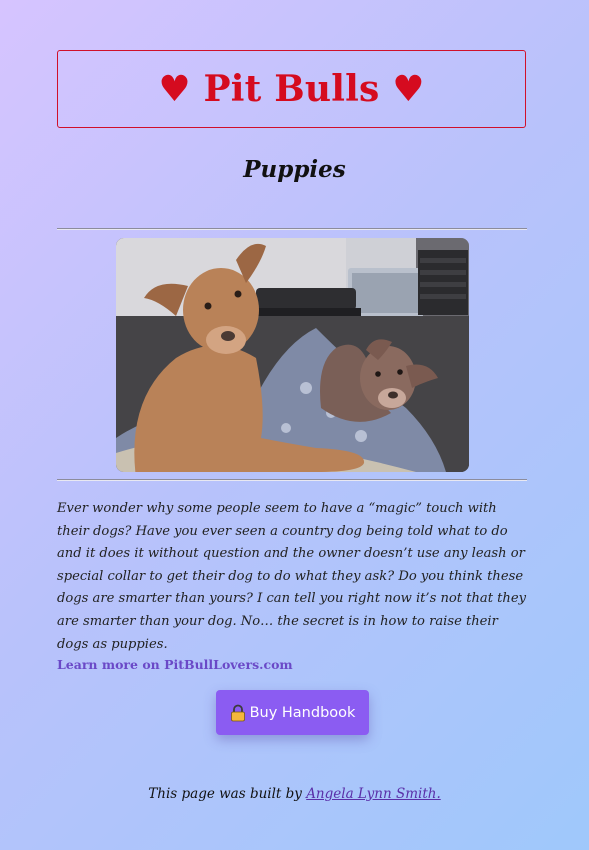 Image resolution: width=589 pixels, height=850 pixels. I want to click on title-banner: ♥ Pit Bulls ♥, so click(291, 89).